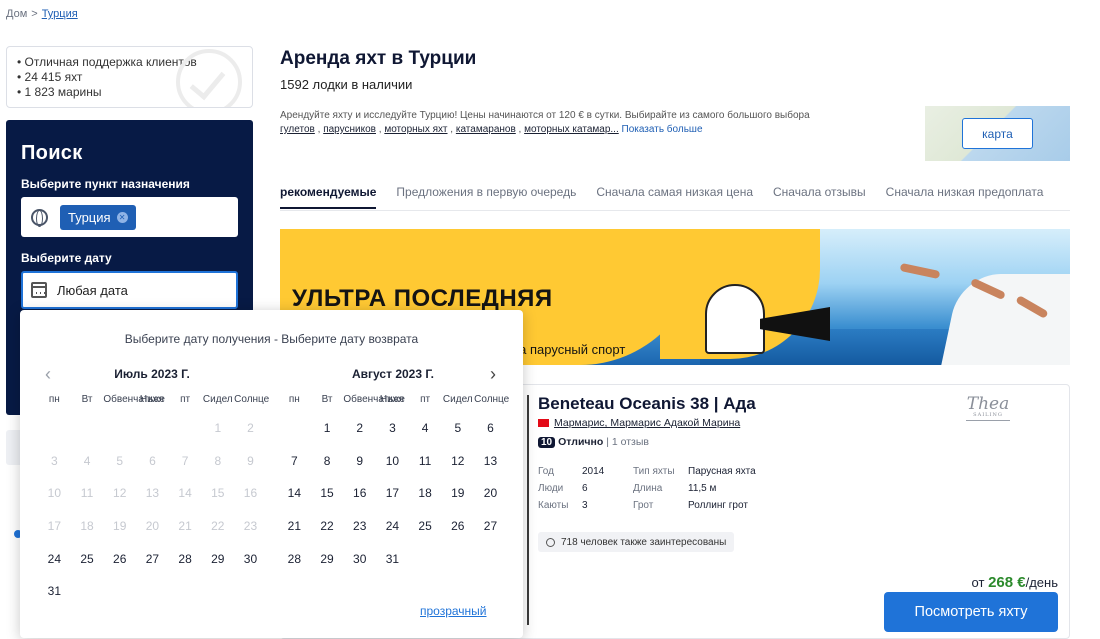 This screenshot has height=639, width=1100. Describe the element at coordinates (54, 399) in the screenshot. I see `weekday-label: пн` at that location.